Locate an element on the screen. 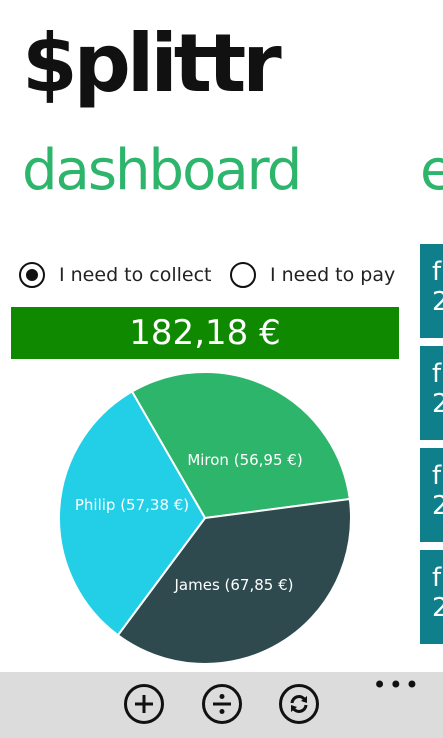 The image size is (443, 738). pivot-header-dashboard: dashboard is located at coordinates (162, 171).